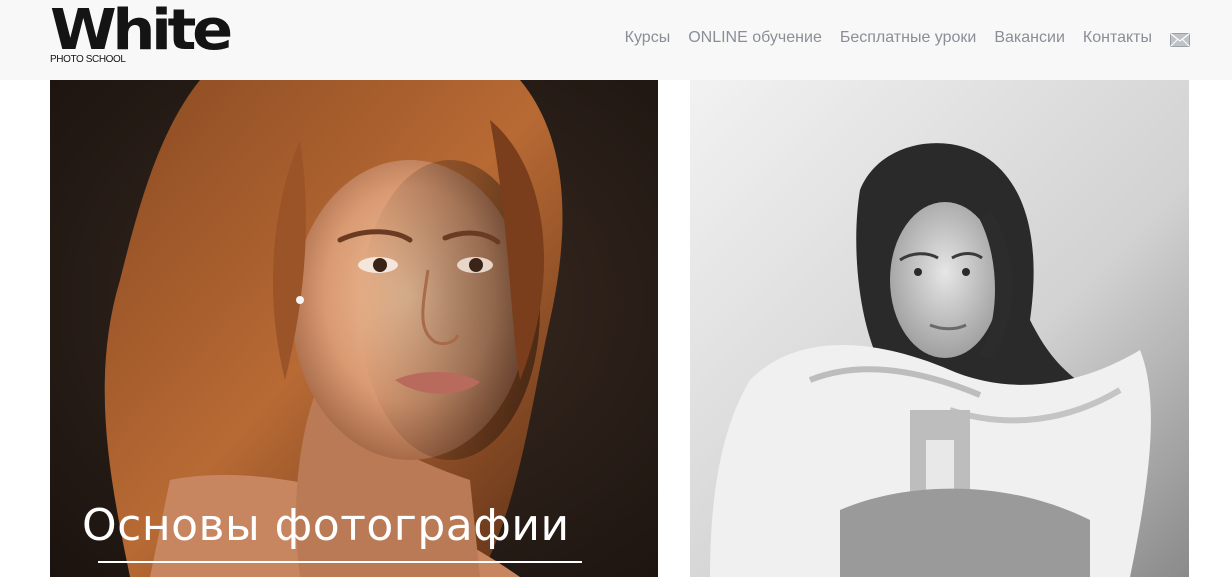 This screenshot has height=577, width=1232. Describe the element at coordinates (1117, 38) in the screenshot. I see `nav-contacts: Контакты` at that location.